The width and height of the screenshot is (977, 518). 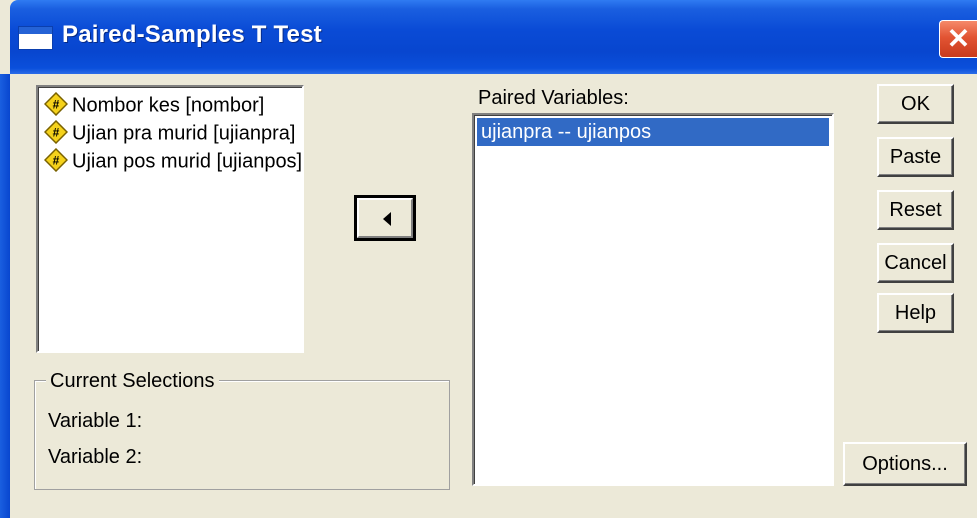 I want to click on title-bar: Paired-Samples T Test, so click(x=493, y=37).